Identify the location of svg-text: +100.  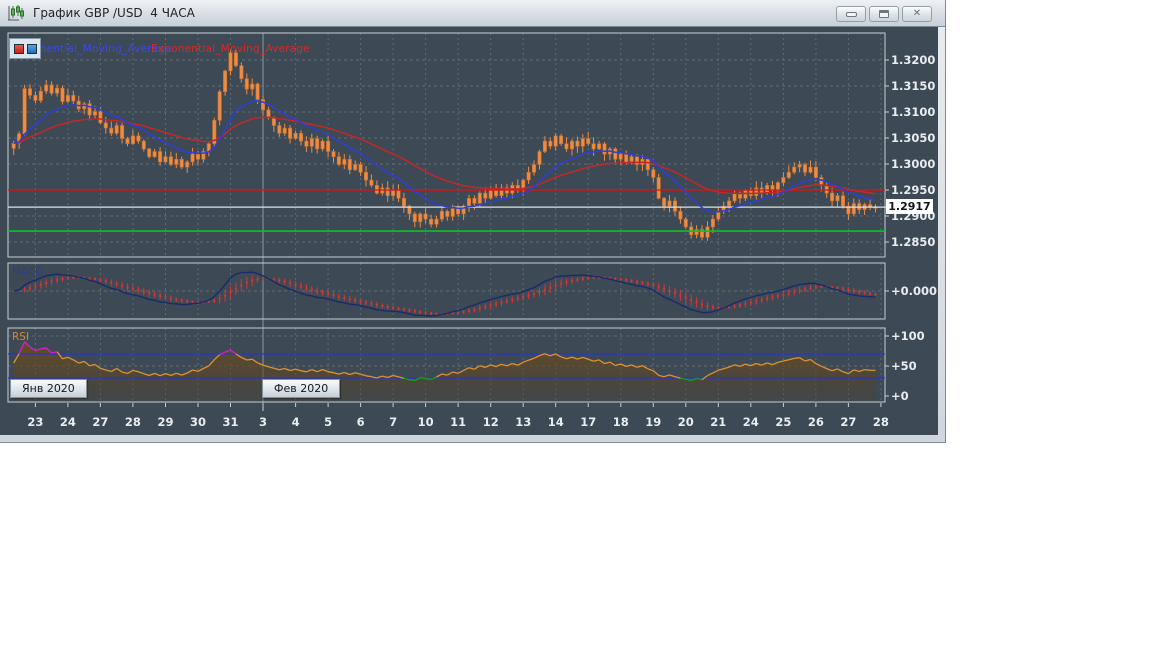
(908, 336).